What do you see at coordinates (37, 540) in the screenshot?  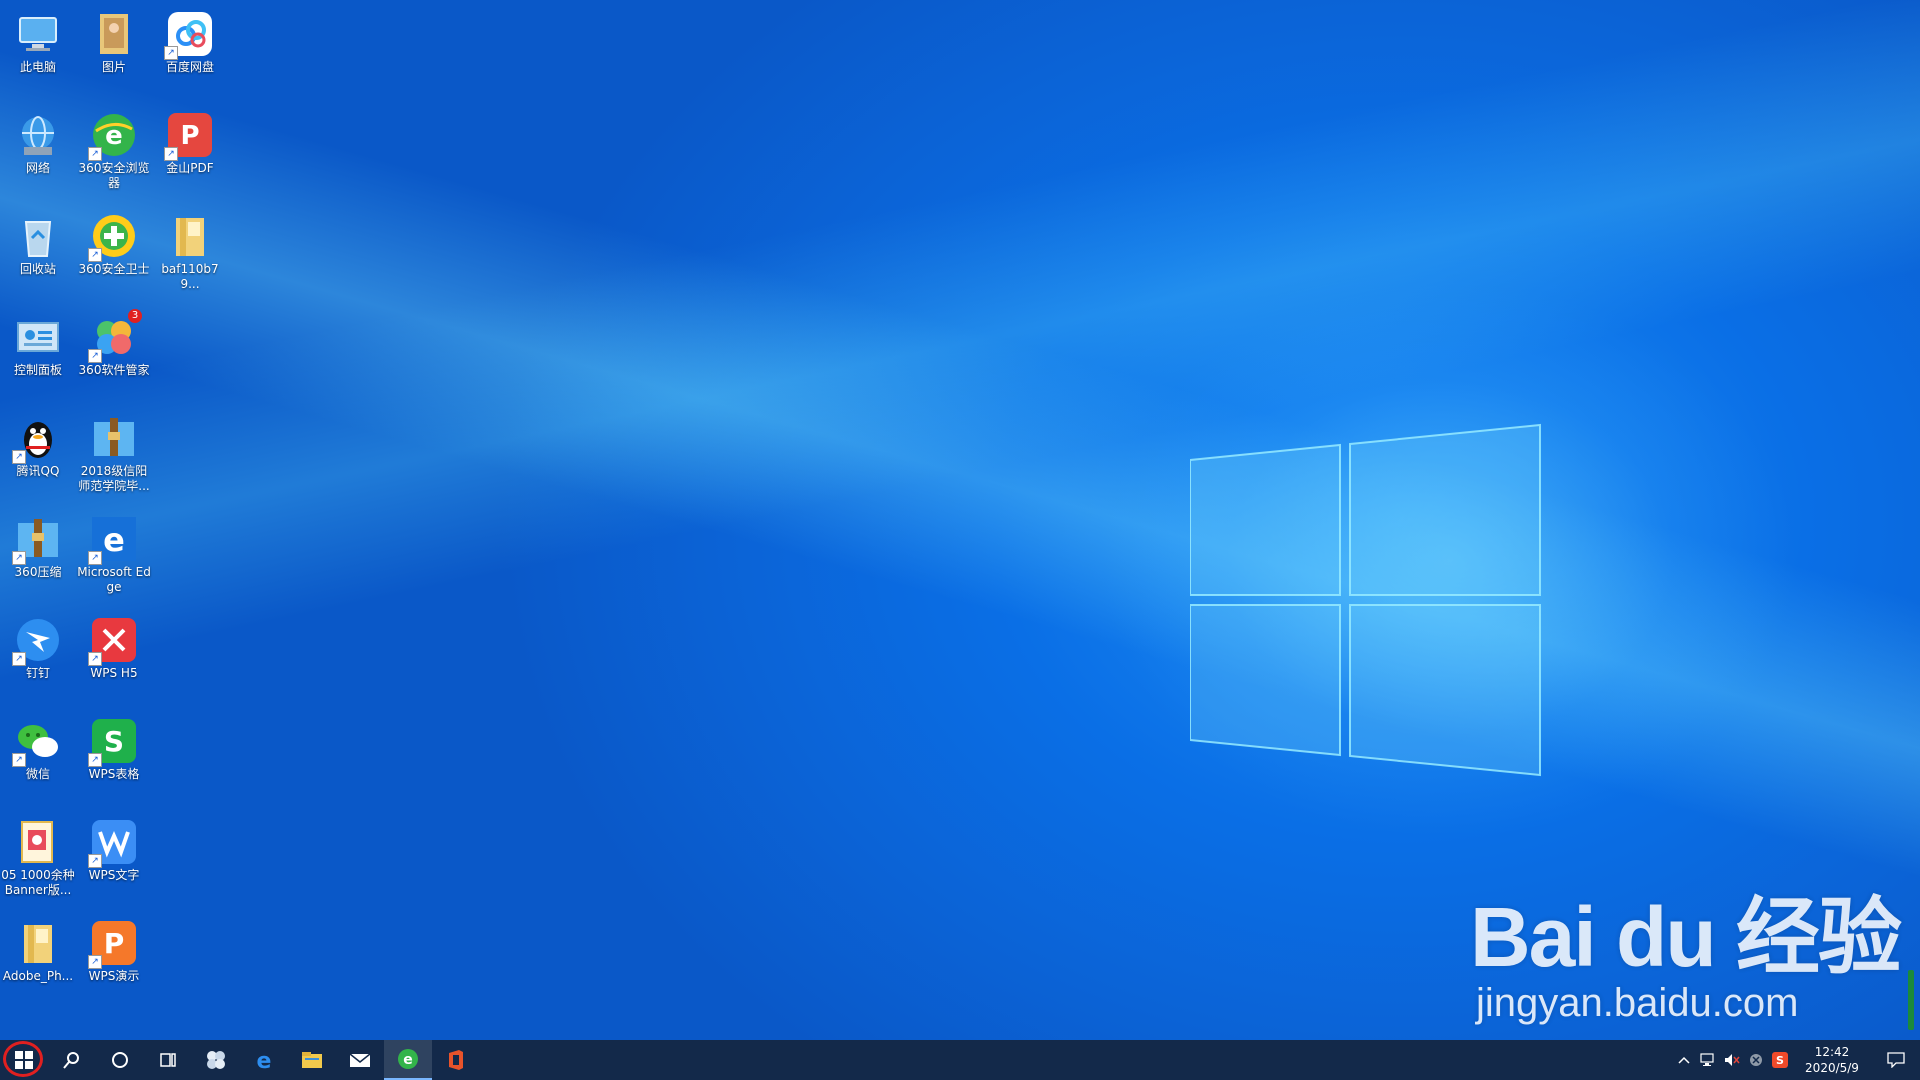 I see `360-zip-icon: ↗` at bounding box center [37, 540].